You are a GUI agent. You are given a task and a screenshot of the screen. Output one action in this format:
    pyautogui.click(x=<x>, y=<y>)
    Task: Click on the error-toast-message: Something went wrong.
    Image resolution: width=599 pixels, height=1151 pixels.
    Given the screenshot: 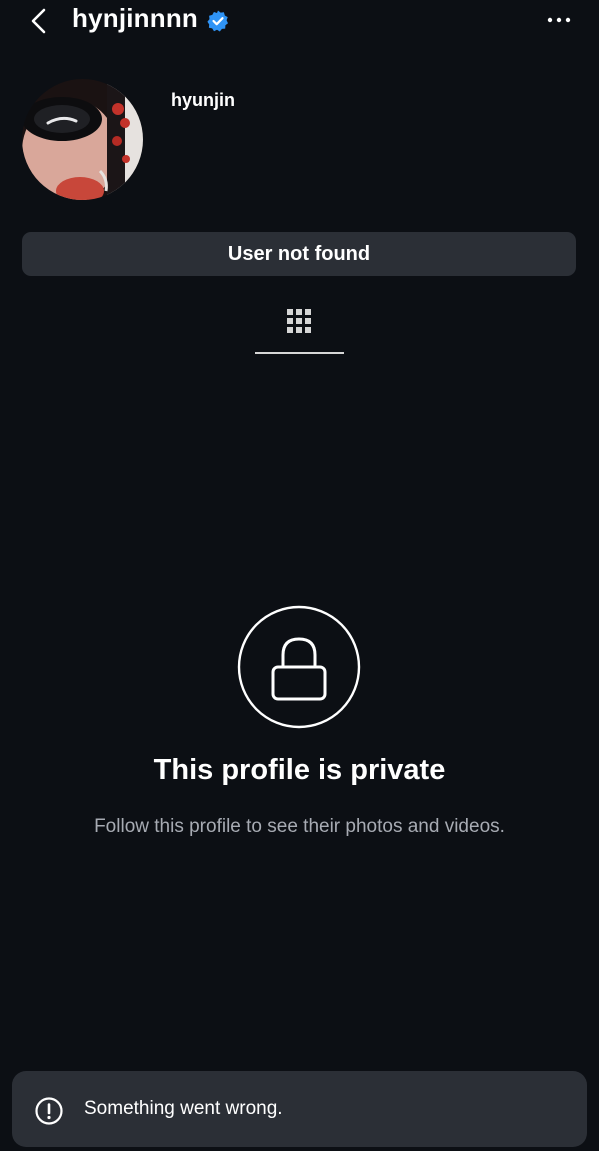 What is the action you would take?
    pyautogui.click(x=183, y=1108)
    